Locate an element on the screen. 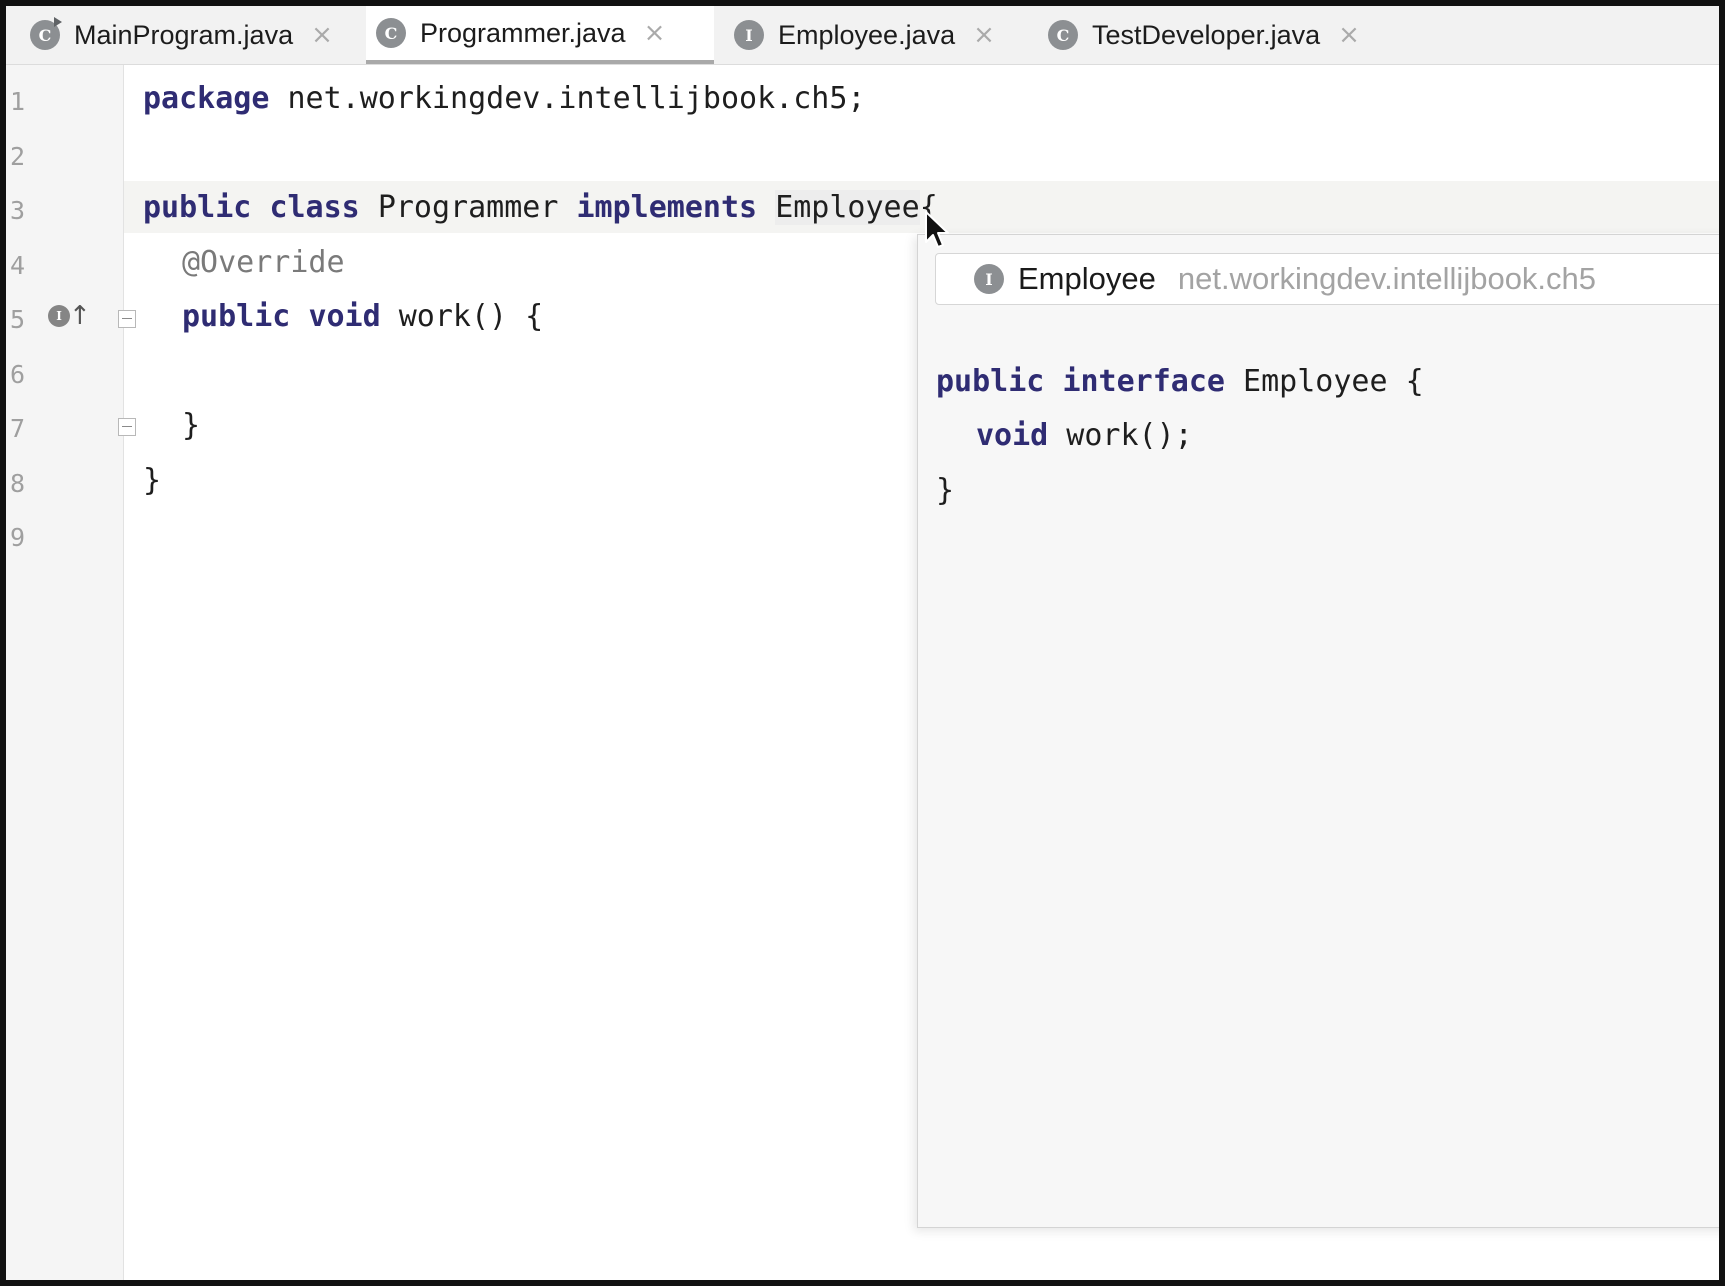 This screenshot has height=1286, width=1725. method-signature: work() { is located at coordinates (462, 316).